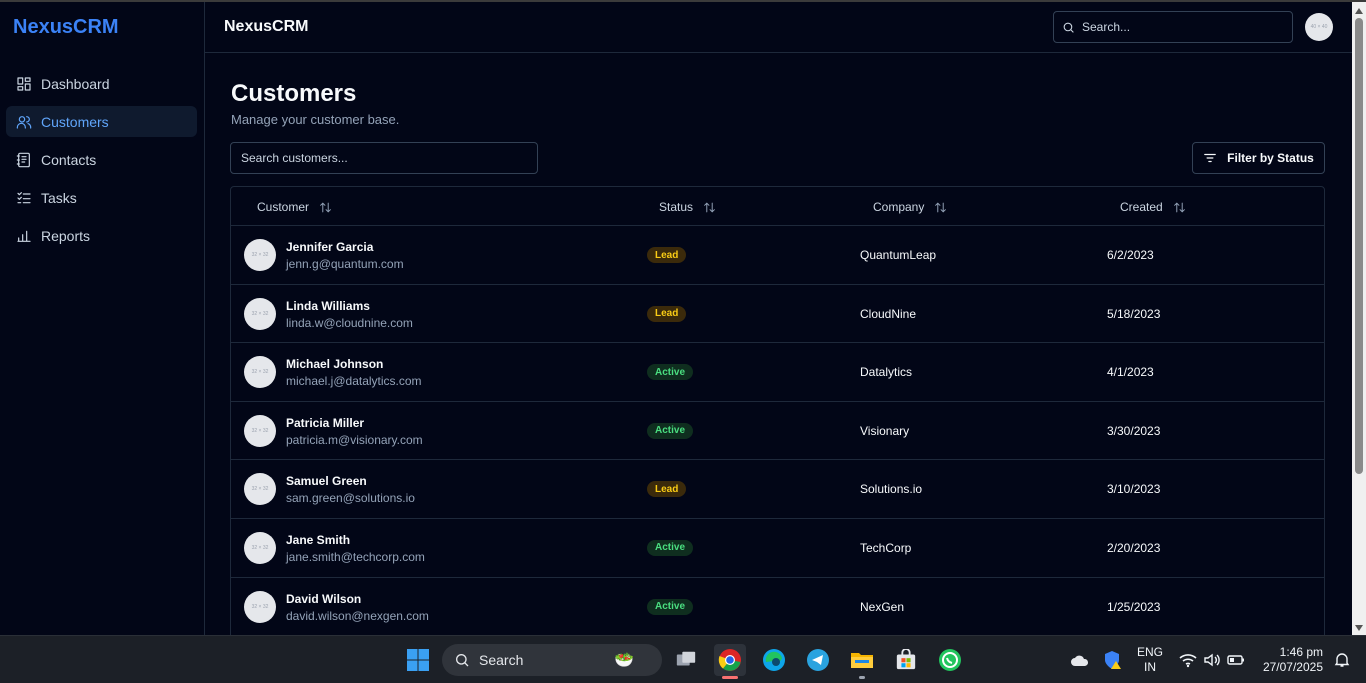 This screenshot has width=1366, height=683. What do you see at coordinates (101, 83) in the screenshot?
I see `sidebar-item-dashboard: Dashboard` at bounding box center [101, 83].